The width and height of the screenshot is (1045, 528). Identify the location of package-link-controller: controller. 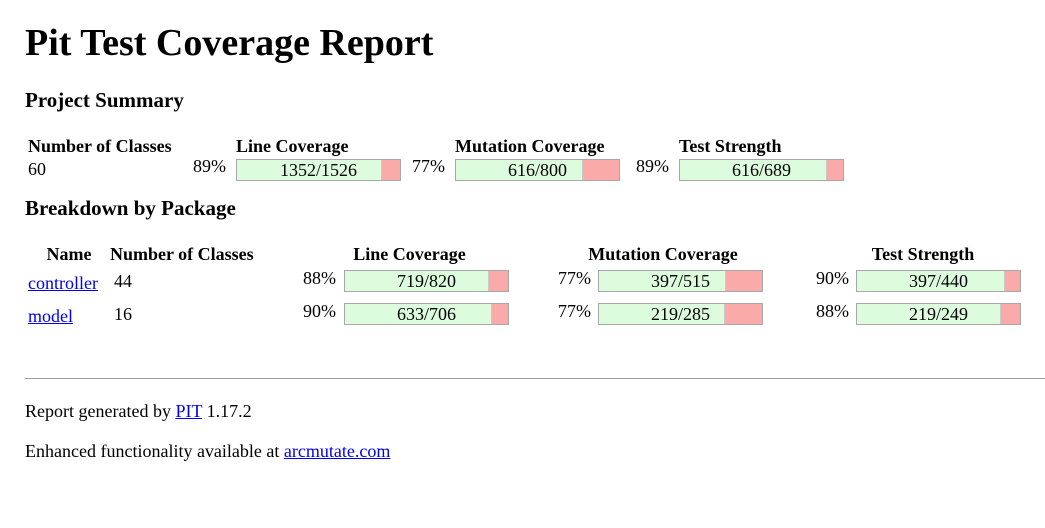
(63, 283).